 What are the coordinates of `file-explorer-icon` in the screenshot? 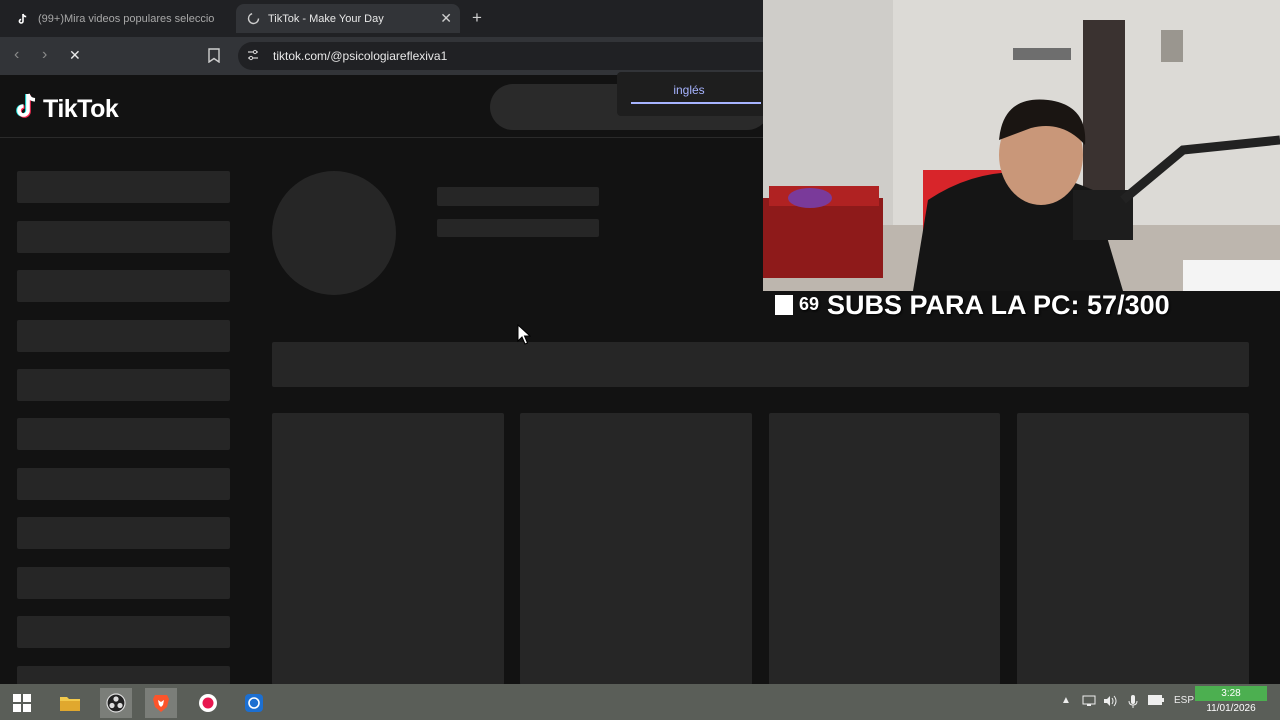 It's located at (70, 703).